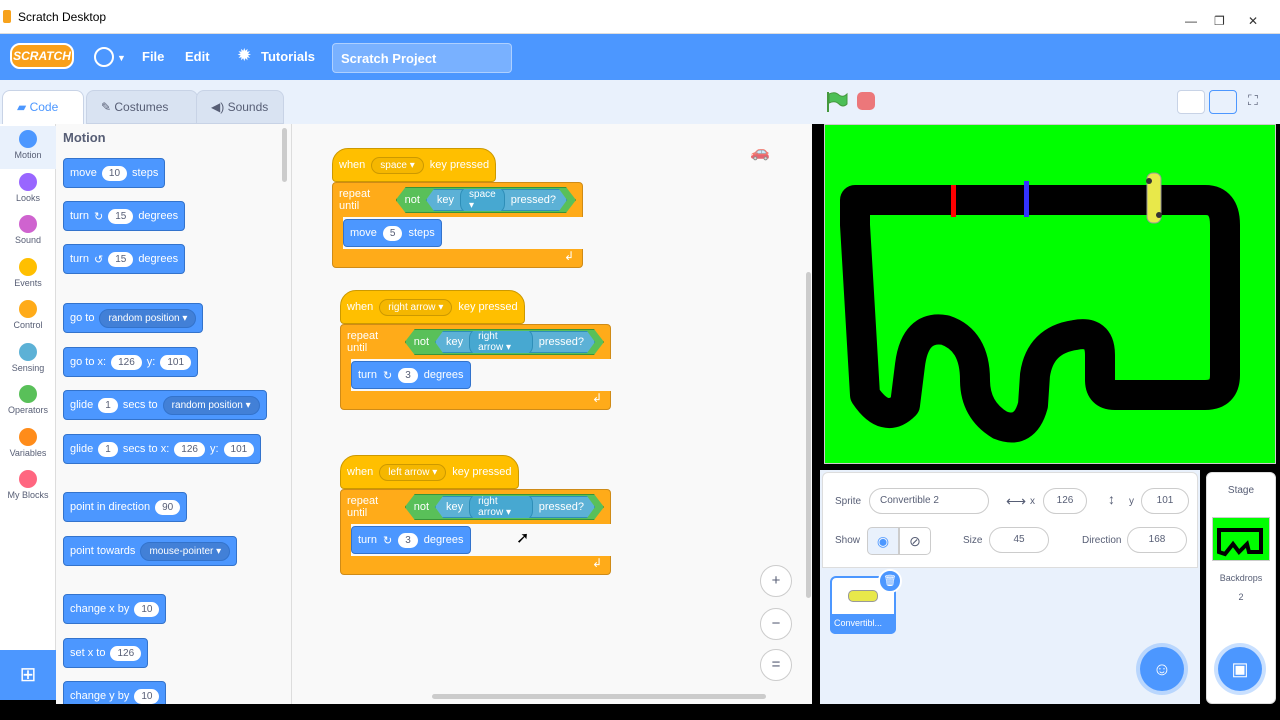  I want to click on fullscreen-icon: ⛶, so click(1253, 100).